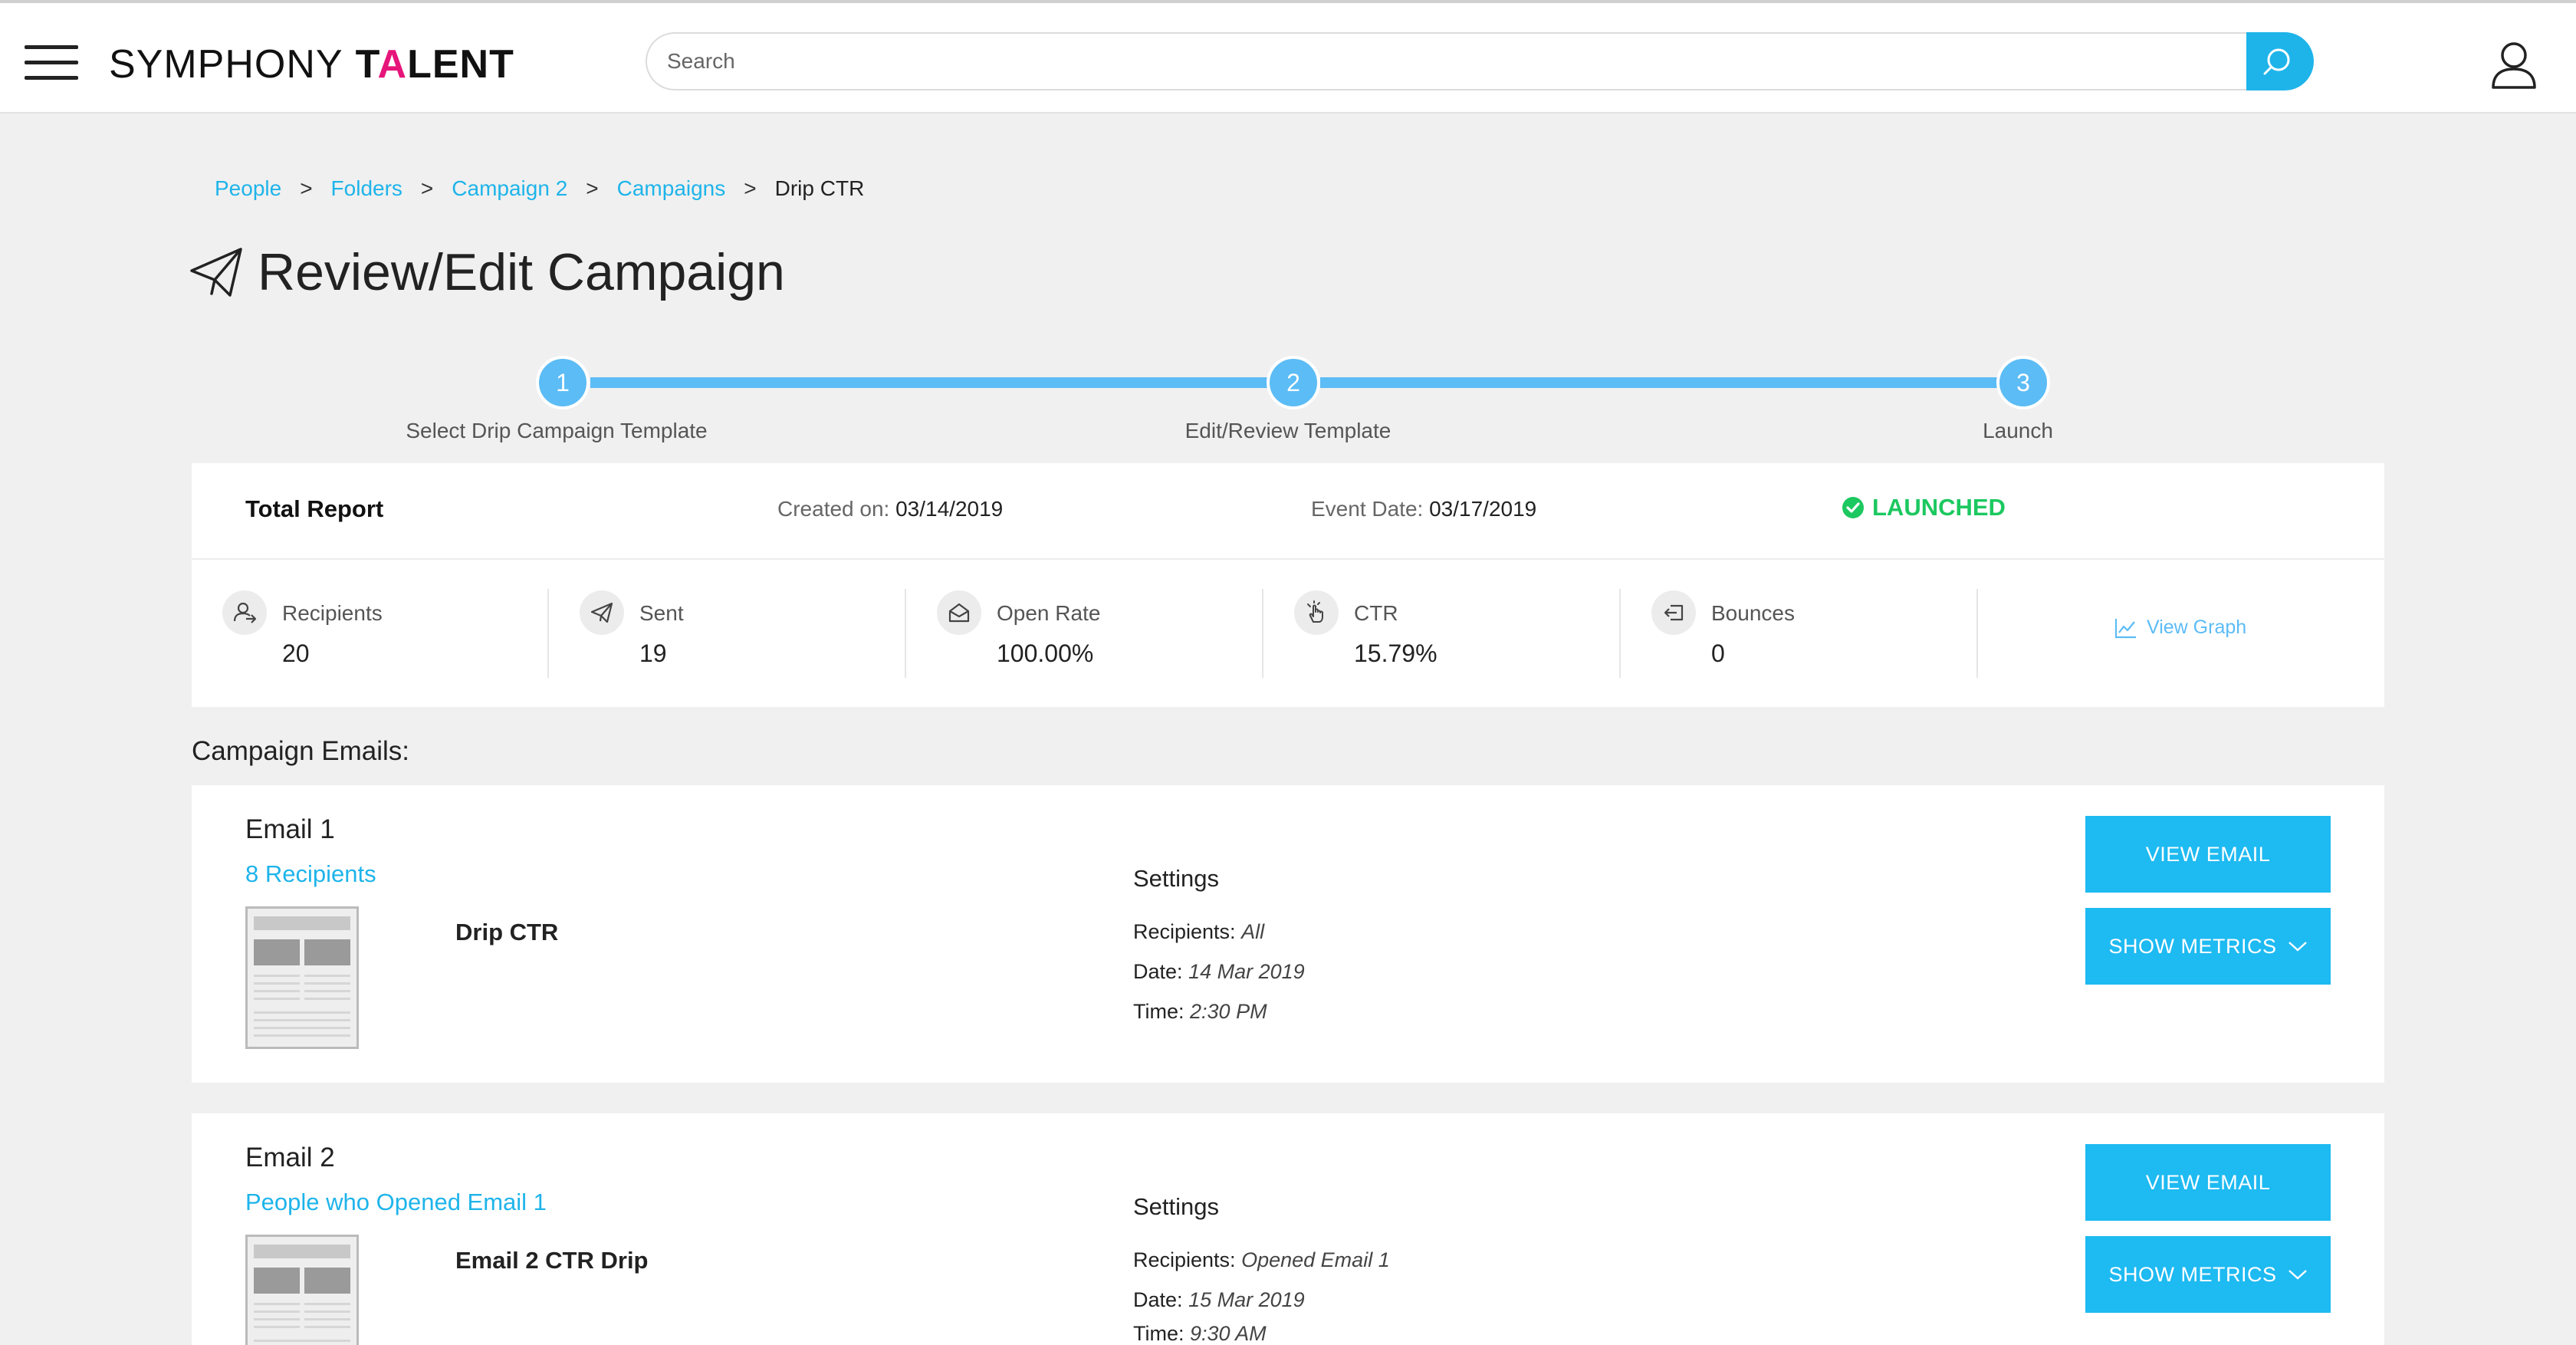 Image resolution: width=2576 pixels, height=1345 pixels. What do you see at coordinates (727, 634) in the screenshot?
I see `metric-sent: Sent 19` at bounding box center [727, 634].